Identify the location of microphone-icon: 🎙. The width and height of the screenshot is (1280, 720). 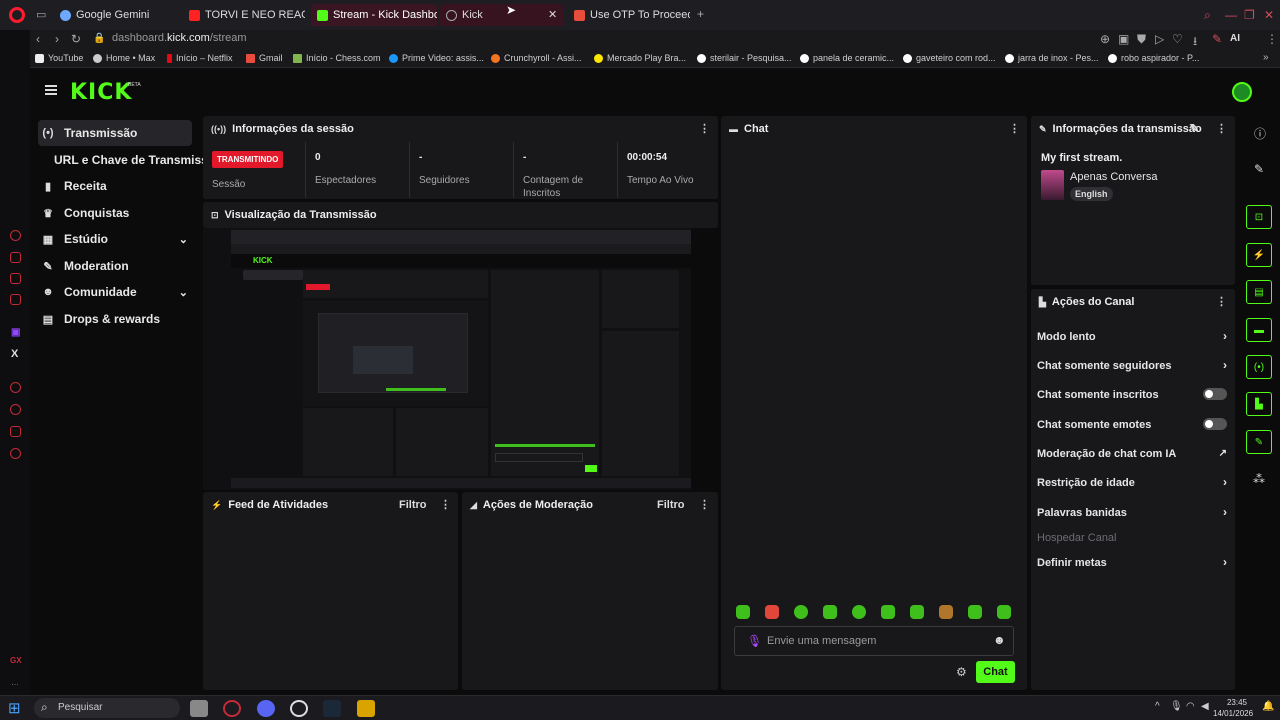
(754, 641).